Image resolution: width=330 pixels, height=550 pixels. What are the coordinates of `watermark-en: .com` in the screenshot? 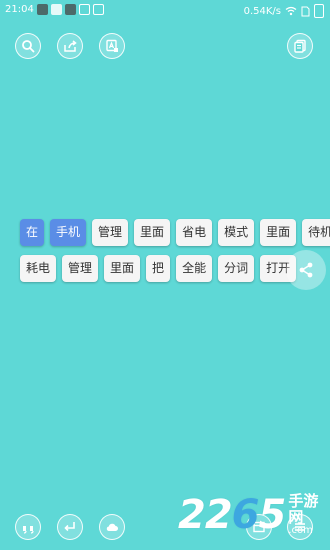 It's located at (300, 530).